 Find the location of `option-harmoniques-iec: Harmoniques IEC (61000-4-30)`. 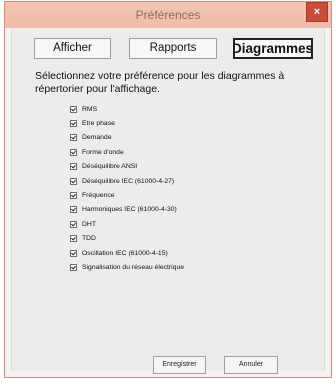

option-harmoniques-iec: Harmoniques IEC (61000-4-30) is located at coordinates (127, 210).